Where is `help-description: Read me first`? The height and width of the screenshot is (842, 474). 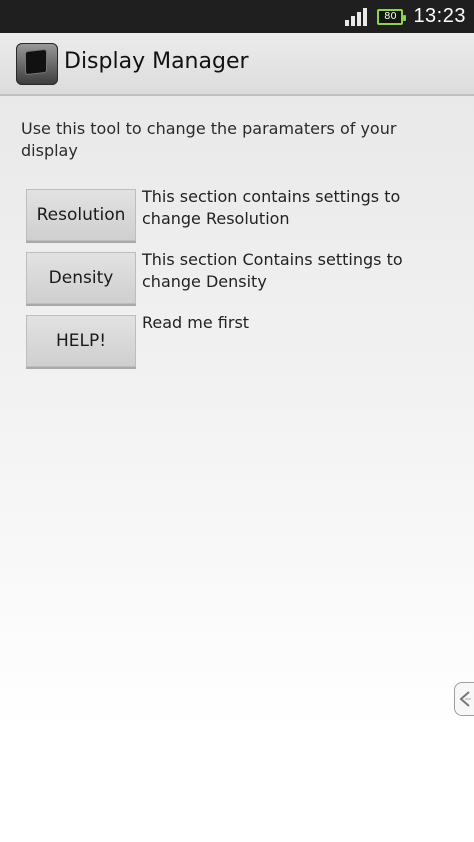 help-description: Read me first is located at coordinates (196, 322).